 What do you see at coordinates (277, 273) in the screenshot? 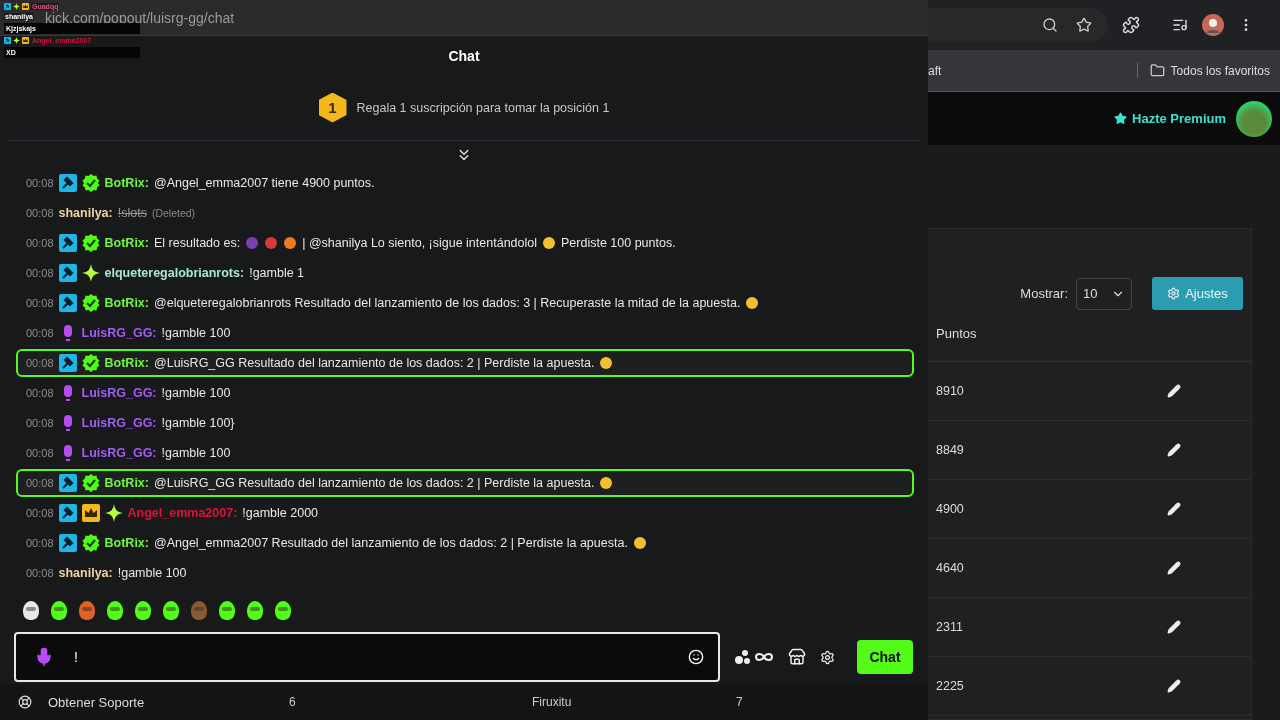
I see `message-text: !gamble 1` at bounding box center [277, 273].